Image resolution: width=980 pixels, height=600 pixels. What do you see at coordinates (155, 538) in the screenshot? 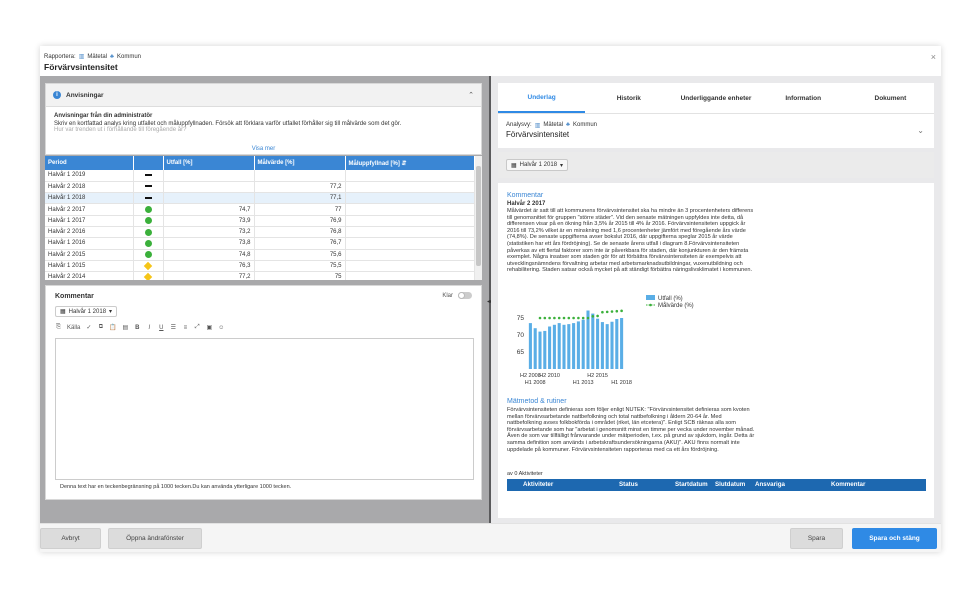
I see `open-change-window-button: Öppna ändrafönster` at bounding box center [155, 538].